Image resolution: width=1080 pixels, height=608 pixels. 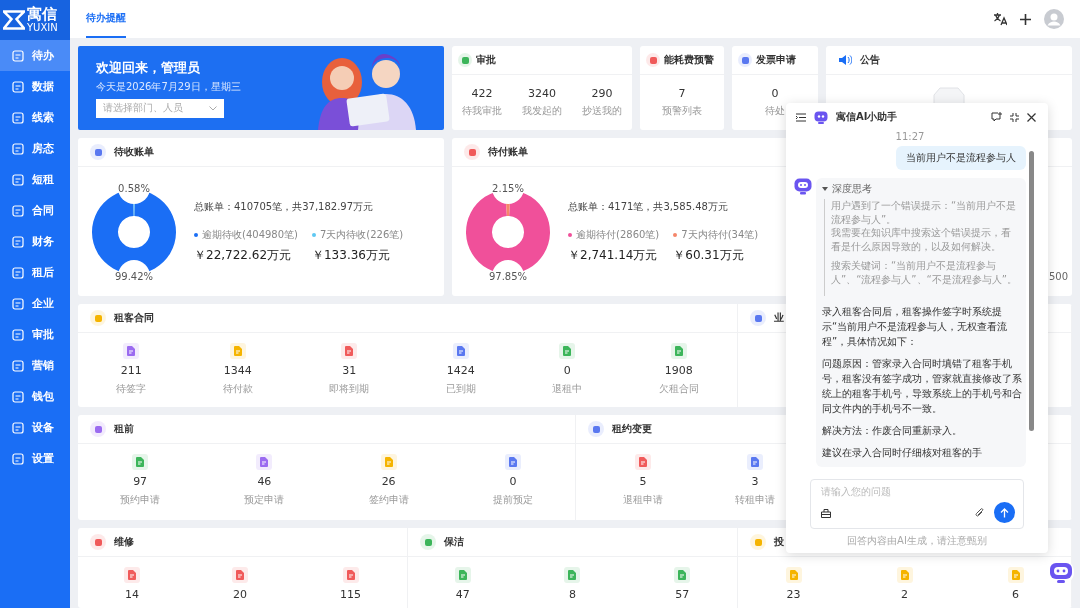 What do you see at coordinates (1025, 19) in the screenshot?
I see `plus-icon` at bounding box center [1025, 19].